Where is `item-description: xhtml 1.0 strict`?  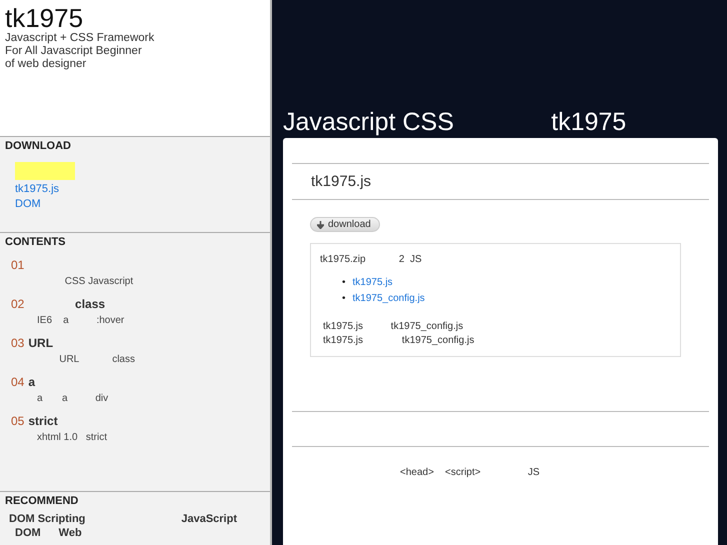 item-description: xhtml 1.0 strict is located at coordinates (72, 437).